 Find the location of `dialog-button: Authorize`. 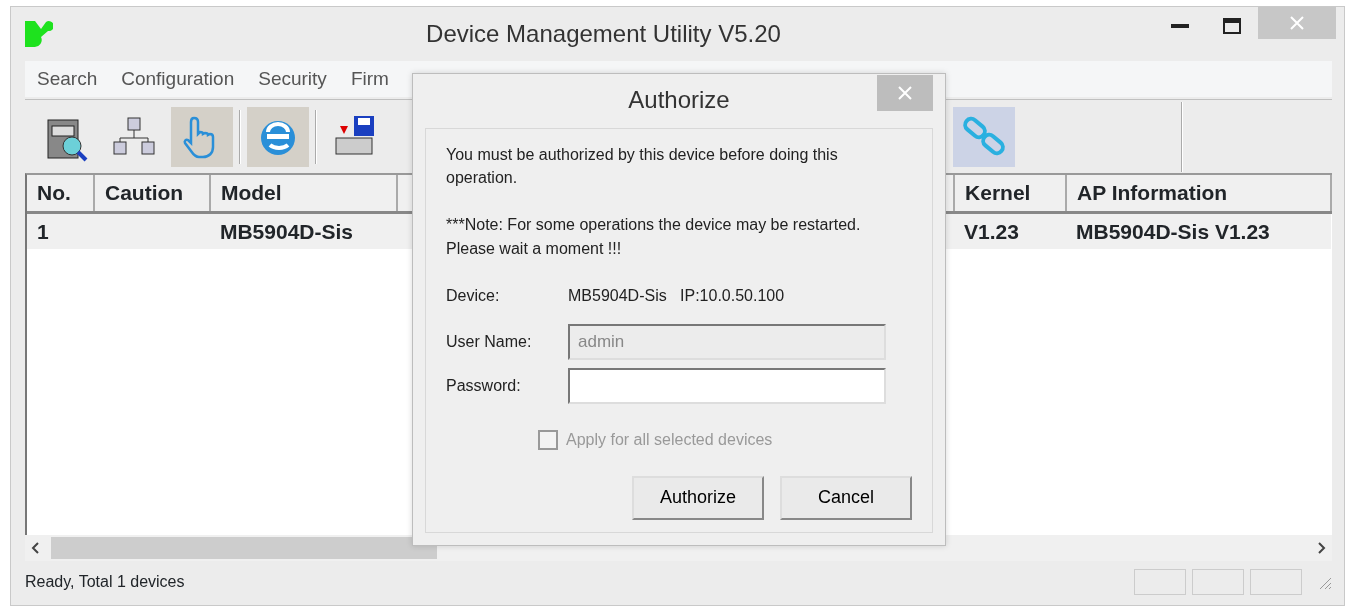

dialog-button: Authorize is located at coordinates (698, 497).